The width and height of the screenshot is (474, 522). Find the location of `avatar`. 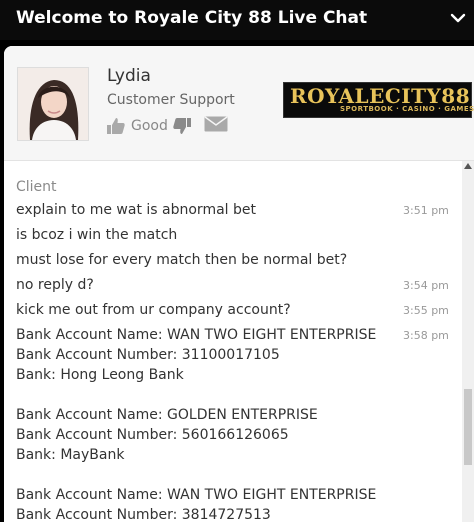

avatar is located at coordinates (53, 104).